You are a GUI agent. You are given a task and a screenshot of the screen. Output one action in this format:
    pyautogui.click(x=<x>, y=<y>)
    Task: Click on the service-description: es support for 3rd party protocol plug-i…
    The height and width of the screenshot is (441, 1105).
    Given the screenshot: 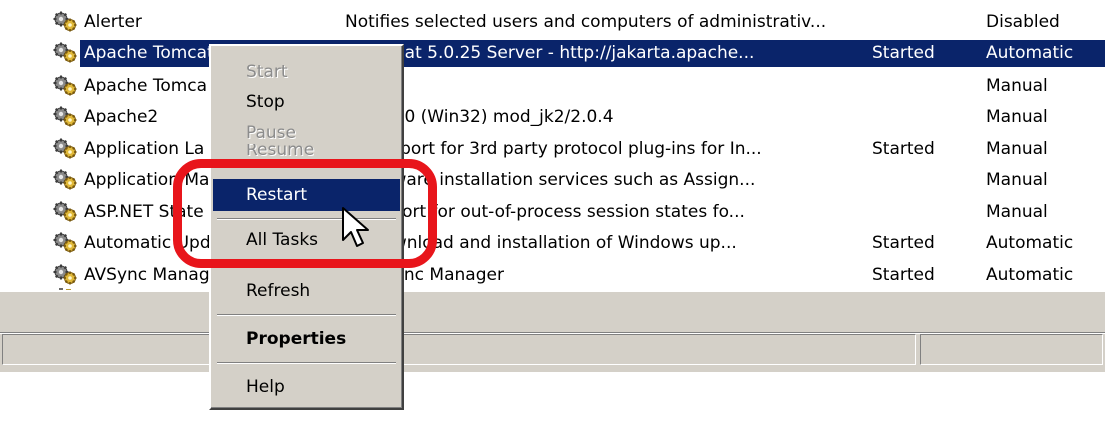 What is the action you would take?
    pyautogui.click(x=553, y=149)
    